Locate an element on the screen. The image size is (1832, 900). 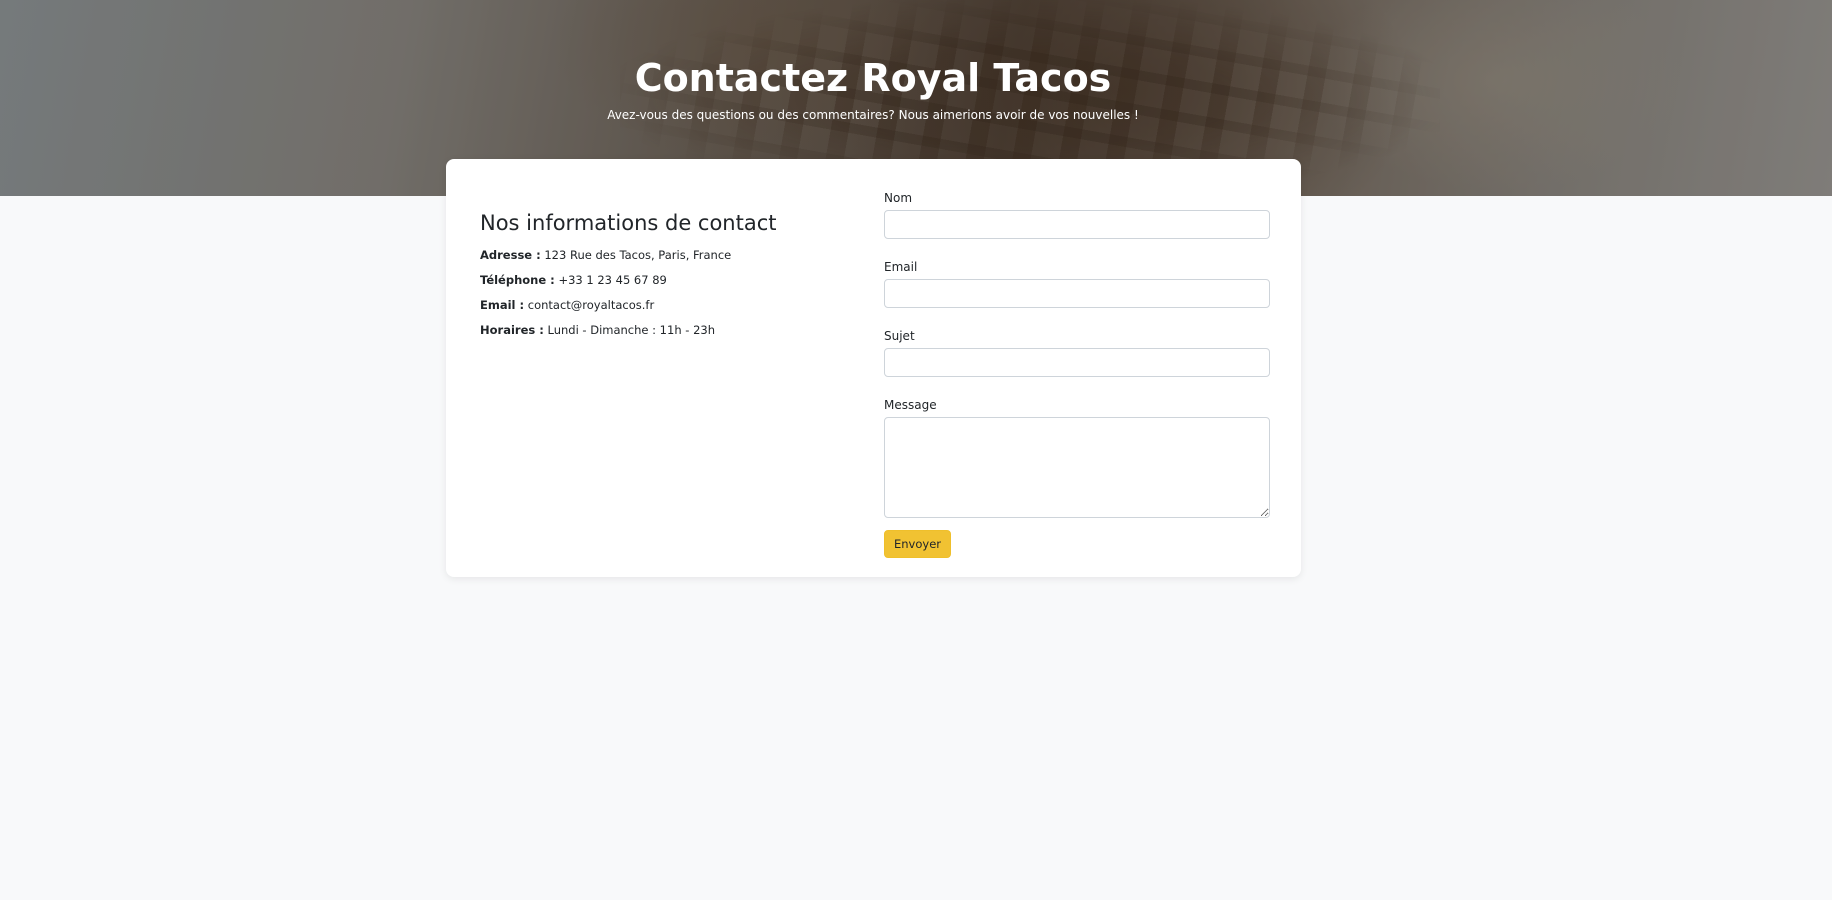
contact-phone-label: Téléphone : is located at coordinates (517, 280).